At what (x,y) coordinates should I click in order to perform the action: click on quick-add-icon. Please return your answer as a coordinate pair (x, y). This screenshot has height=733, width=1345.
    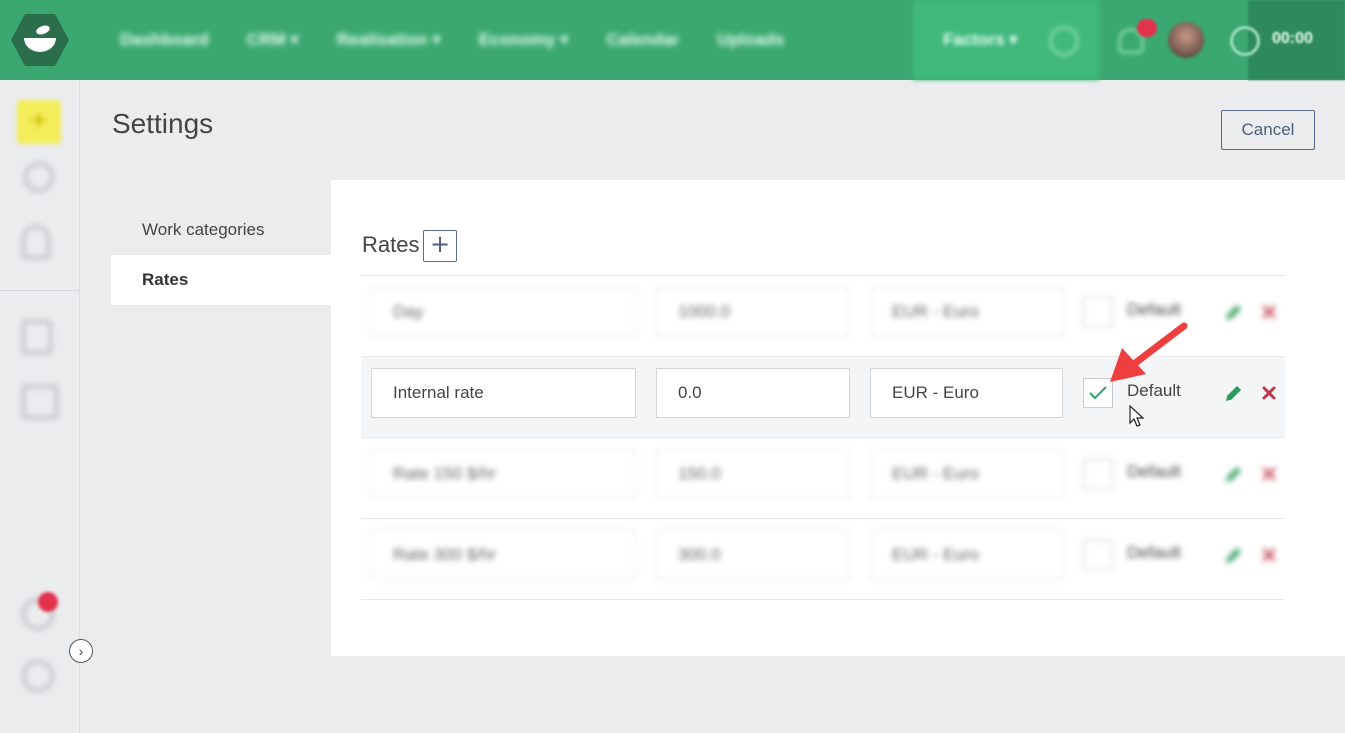
    Looking at the image, I should click on (39, 122).